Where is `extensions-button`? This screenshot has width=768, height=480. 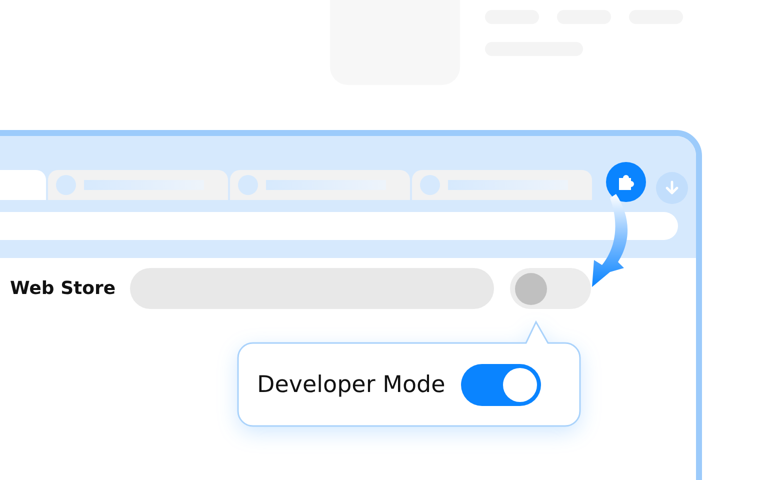
extensions-button is located at coordinates (626, 182).